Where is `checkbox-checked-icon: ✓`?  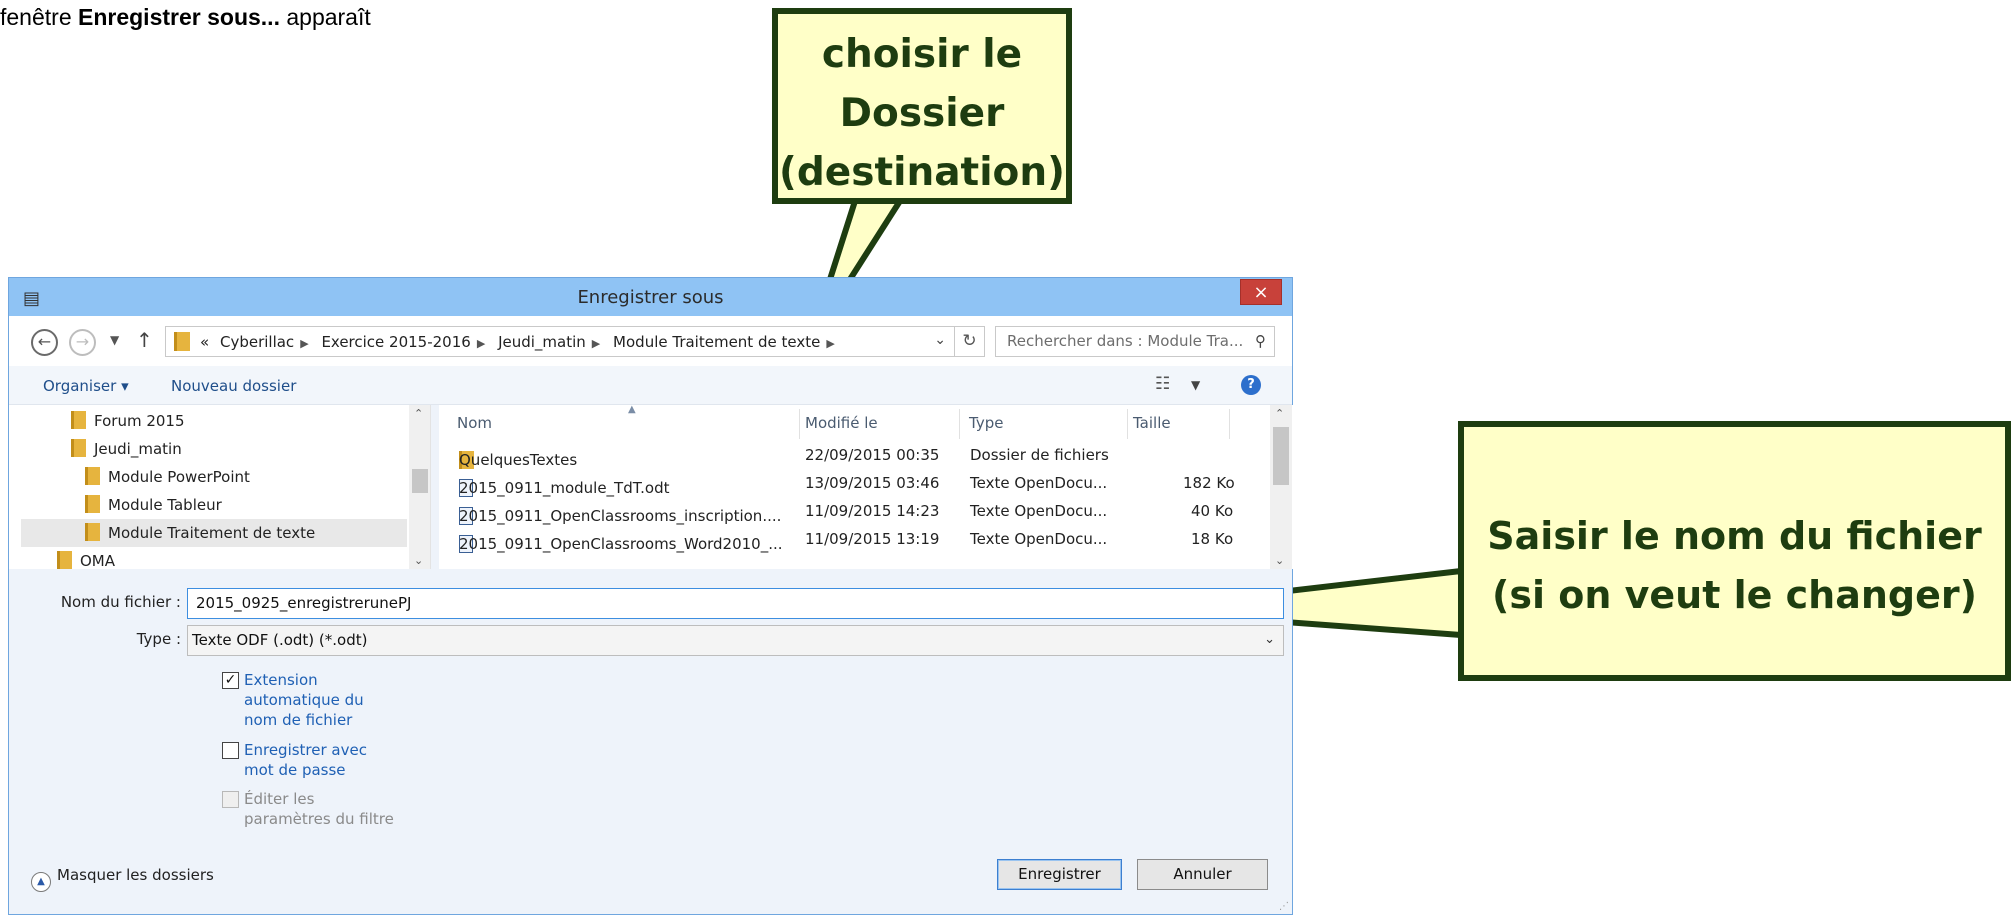
checkbox-checked-icon: ✓ is located at coordinates (230, 680).